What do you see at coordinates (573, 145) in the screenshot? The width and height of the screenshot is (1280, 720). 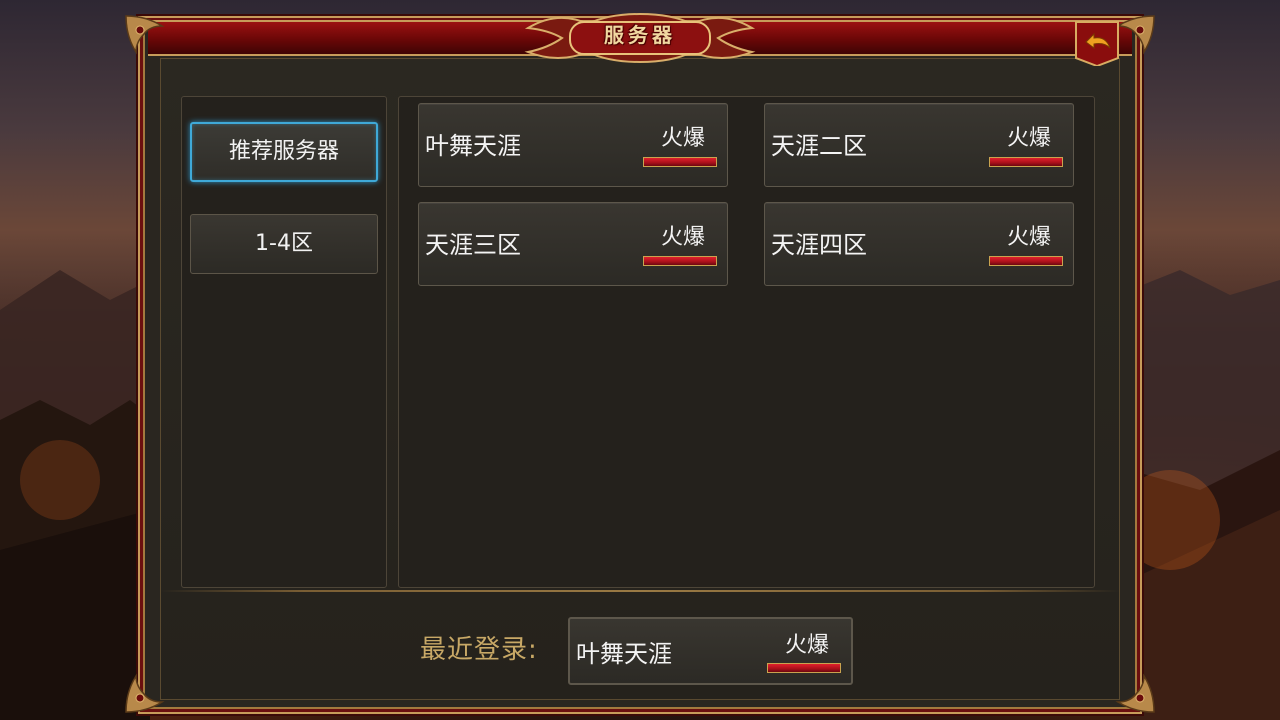 I see `server-card: 叶舞天涯 火爆` at bounding box center [573, 145].